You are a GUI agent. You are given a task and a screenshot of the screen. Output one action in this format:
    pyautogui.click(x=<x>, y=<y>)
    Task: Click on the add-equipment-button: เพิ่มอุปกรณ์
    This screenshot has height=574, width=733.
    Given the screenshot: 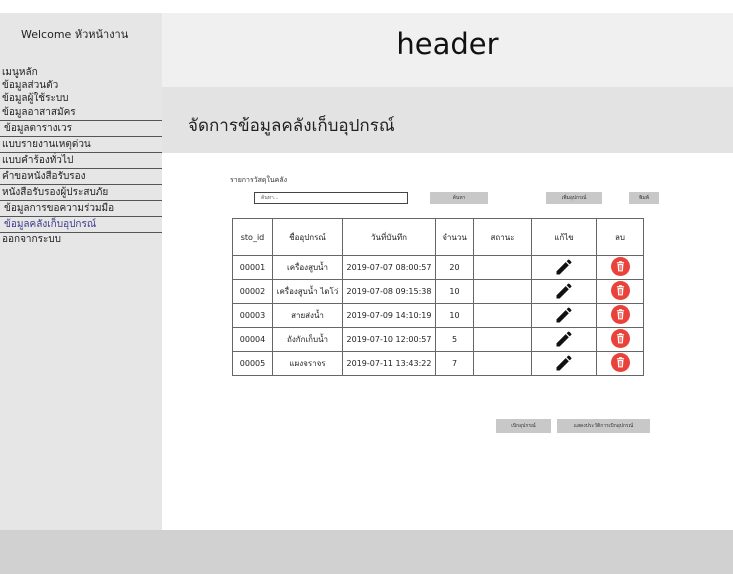 What is the action you would take?
    pyautogui.click(x=574, y=198)
    